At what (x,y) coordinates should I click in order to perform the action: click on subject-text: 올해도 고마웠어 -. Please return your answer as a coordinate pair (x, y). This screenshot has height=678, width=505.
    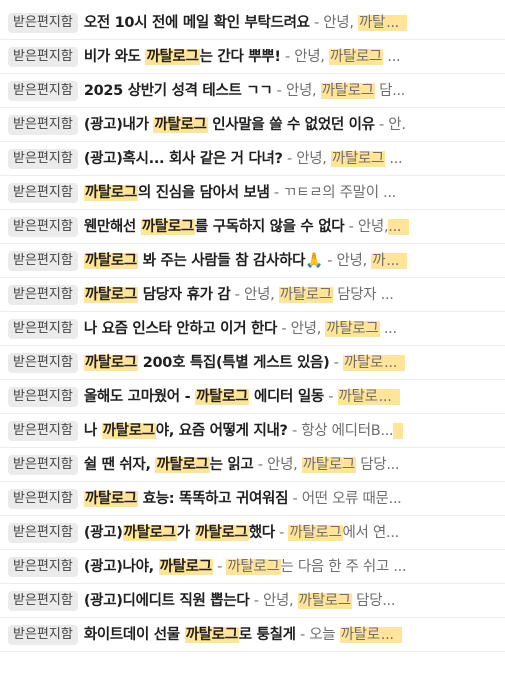
    Looking at the image, I should click on (139, 396).